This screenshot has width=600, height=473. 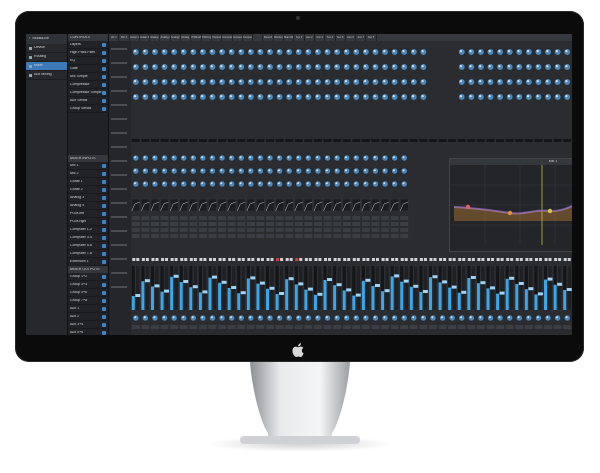 What do you see at coordinates (88, 214) in the screenshot?
I see `list-item: PGM-left` at bounding box center [88, 214].